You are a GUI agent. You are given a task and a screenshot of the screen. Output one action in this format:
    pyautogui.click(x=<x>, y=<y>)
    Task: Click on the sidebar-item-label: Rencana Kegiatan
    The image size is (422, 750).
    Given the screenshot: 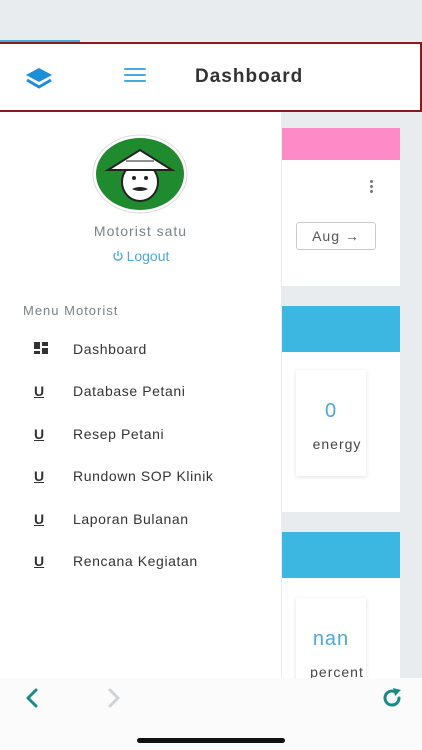 What is the action you would take?
    pyautogui.click(x=135, y=561)
    